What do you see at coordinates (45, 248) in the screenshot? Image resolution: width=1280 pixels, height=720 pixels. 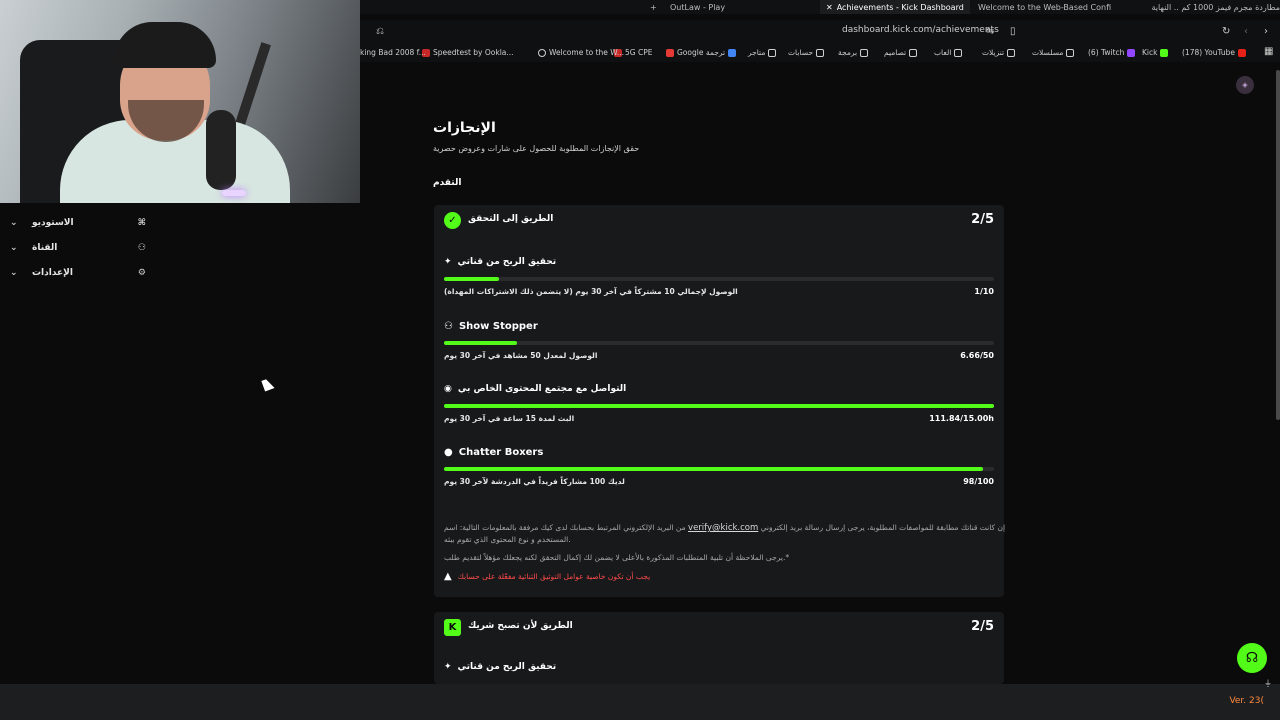 I see `sidebar-item-label: القناة` at bounding box center [45, 248].